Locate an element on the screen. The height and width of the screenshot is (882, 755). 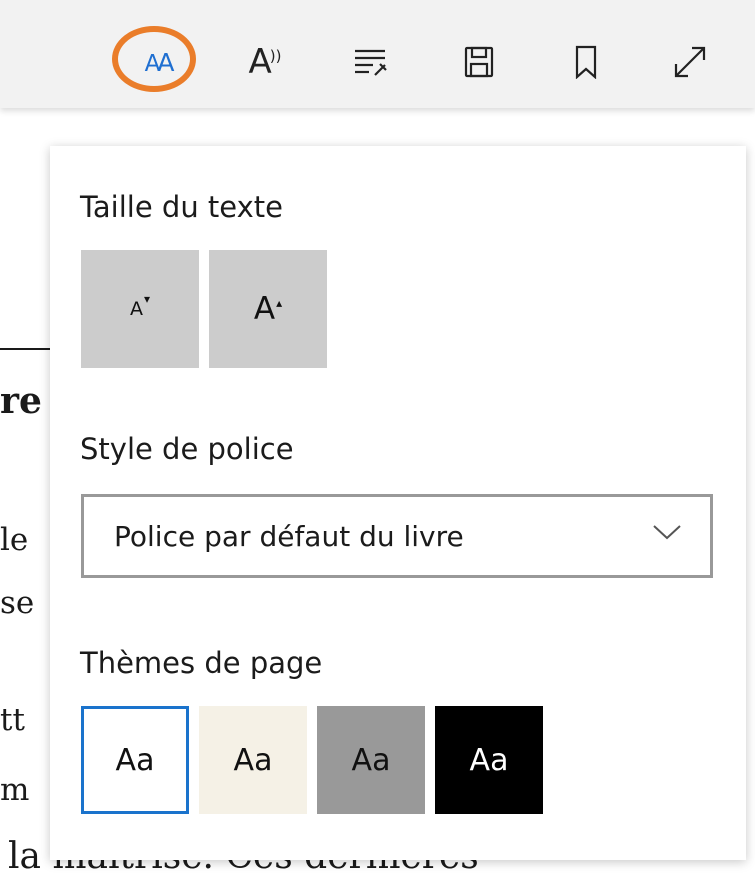
book-text-line: se is located at coordinates (17, 603).